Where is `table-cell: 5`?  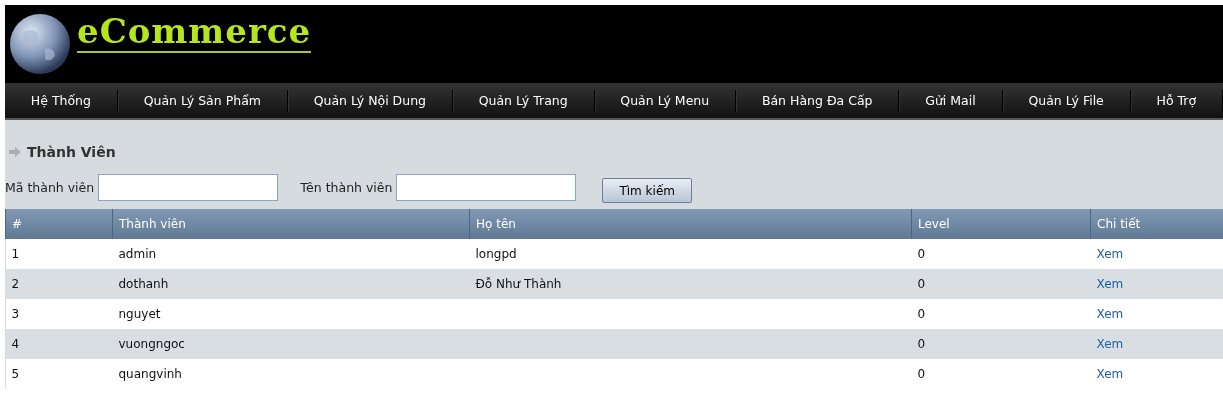
table-cell: 5 is located at coordinates (59, 374).